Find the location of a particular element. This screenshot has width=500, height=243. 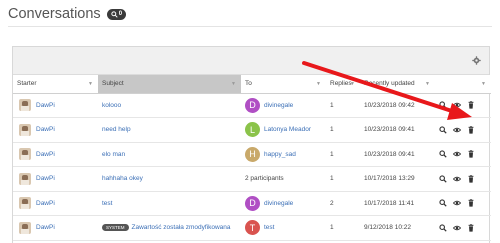

recipient-avatar: H is located at coordinates (252, 154).